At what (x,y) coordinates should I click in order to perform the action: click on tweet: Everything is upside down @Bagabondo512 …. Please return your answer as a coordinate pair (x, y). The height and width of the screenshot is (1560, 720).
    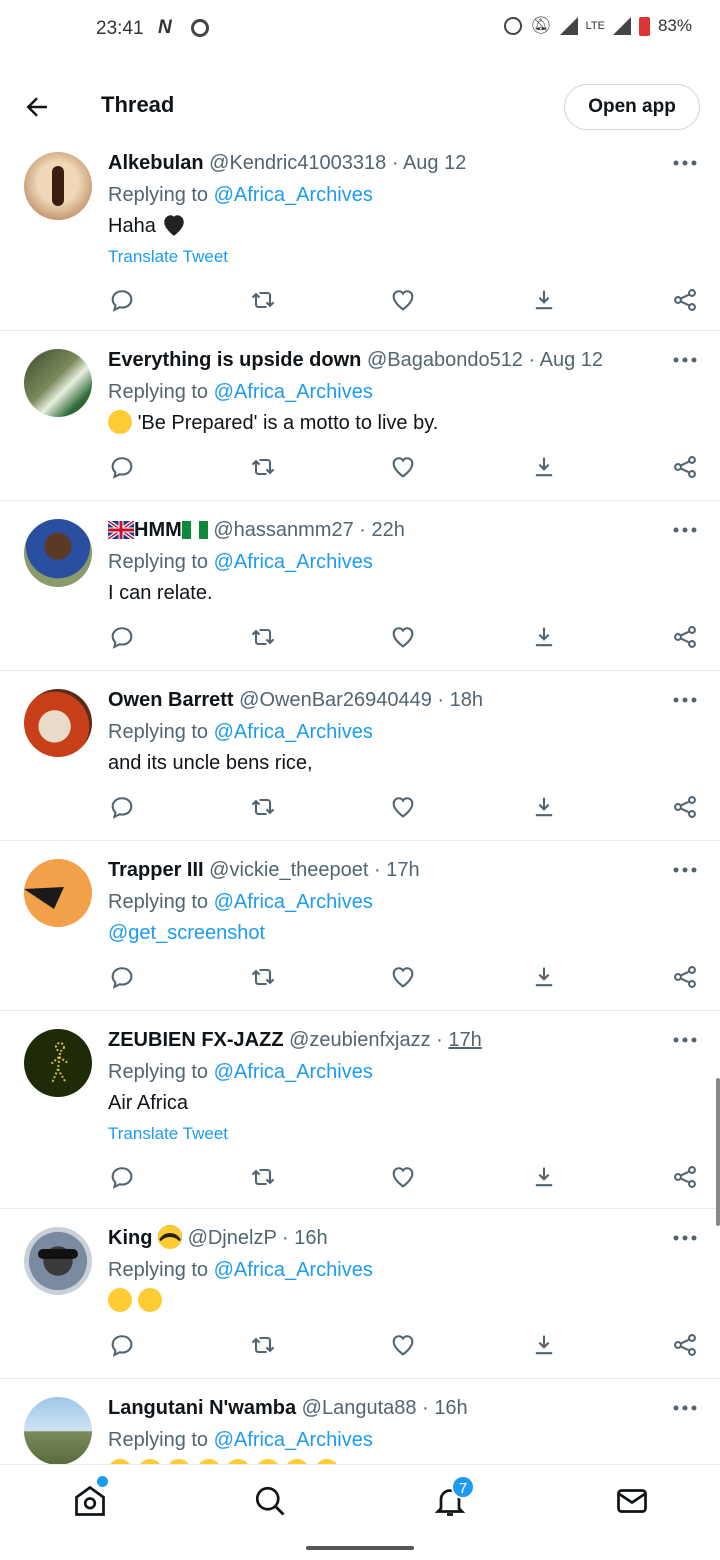
    Looking at the image, I should click on (360, 424).